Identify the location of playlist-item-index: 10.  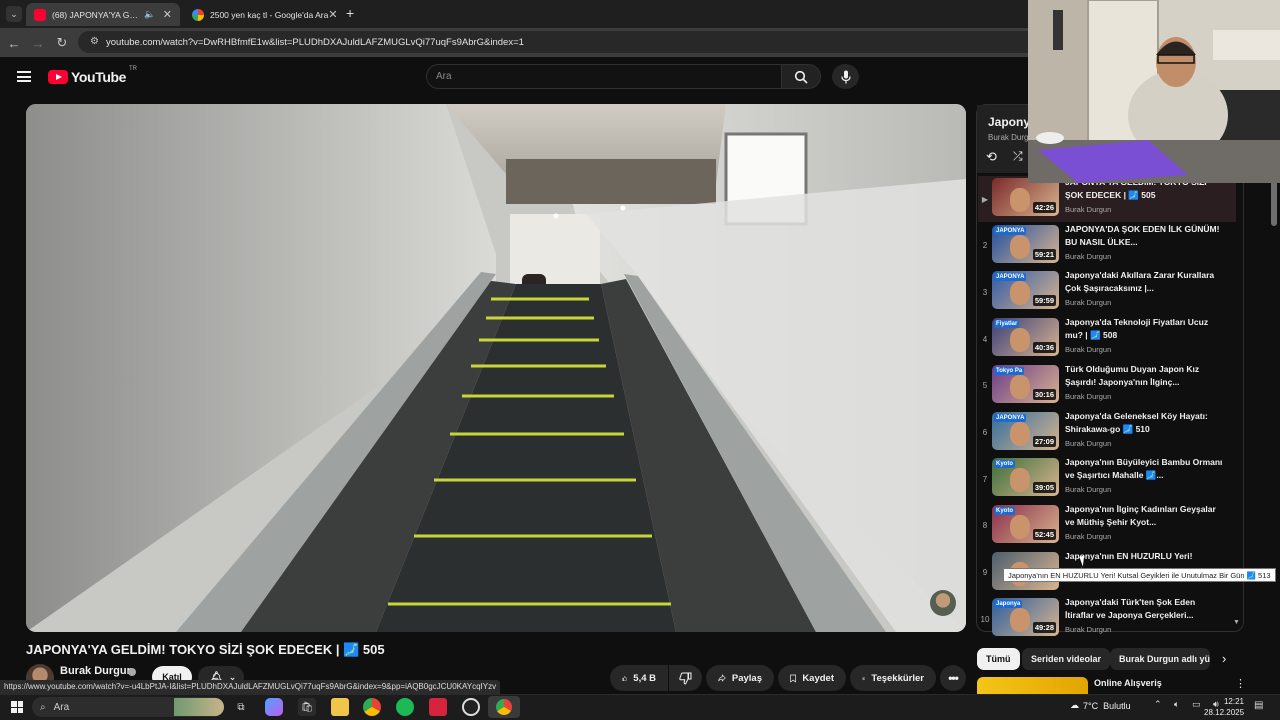
(985, 619).